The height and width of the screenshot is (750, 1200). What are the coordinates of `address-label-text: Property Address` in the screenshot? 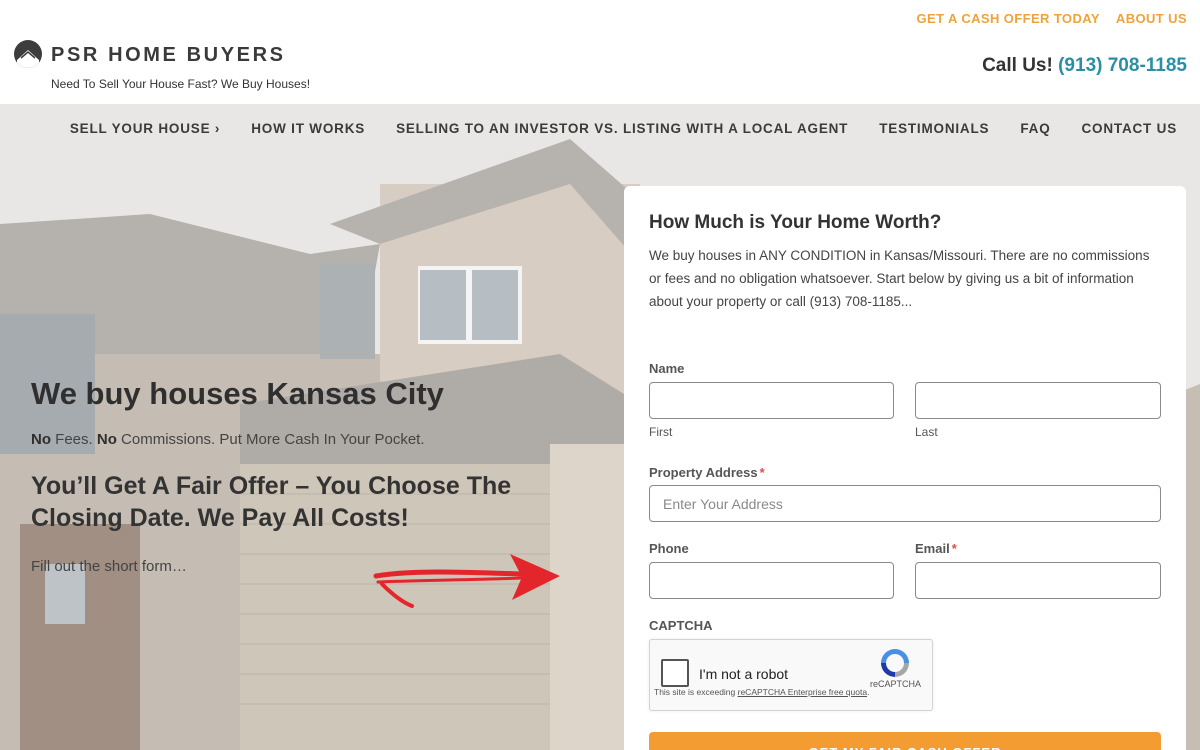 It's located at (703, 472).